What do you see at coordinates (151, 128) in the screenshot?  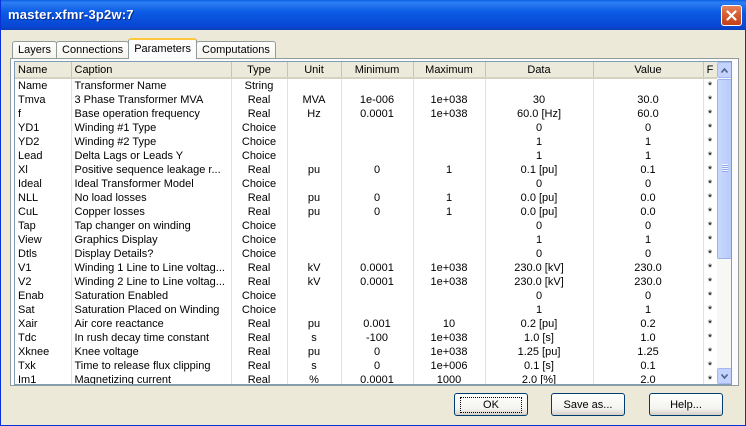 I see `cell-caption: Winding #1 Type` at bounding box center [151, 128].